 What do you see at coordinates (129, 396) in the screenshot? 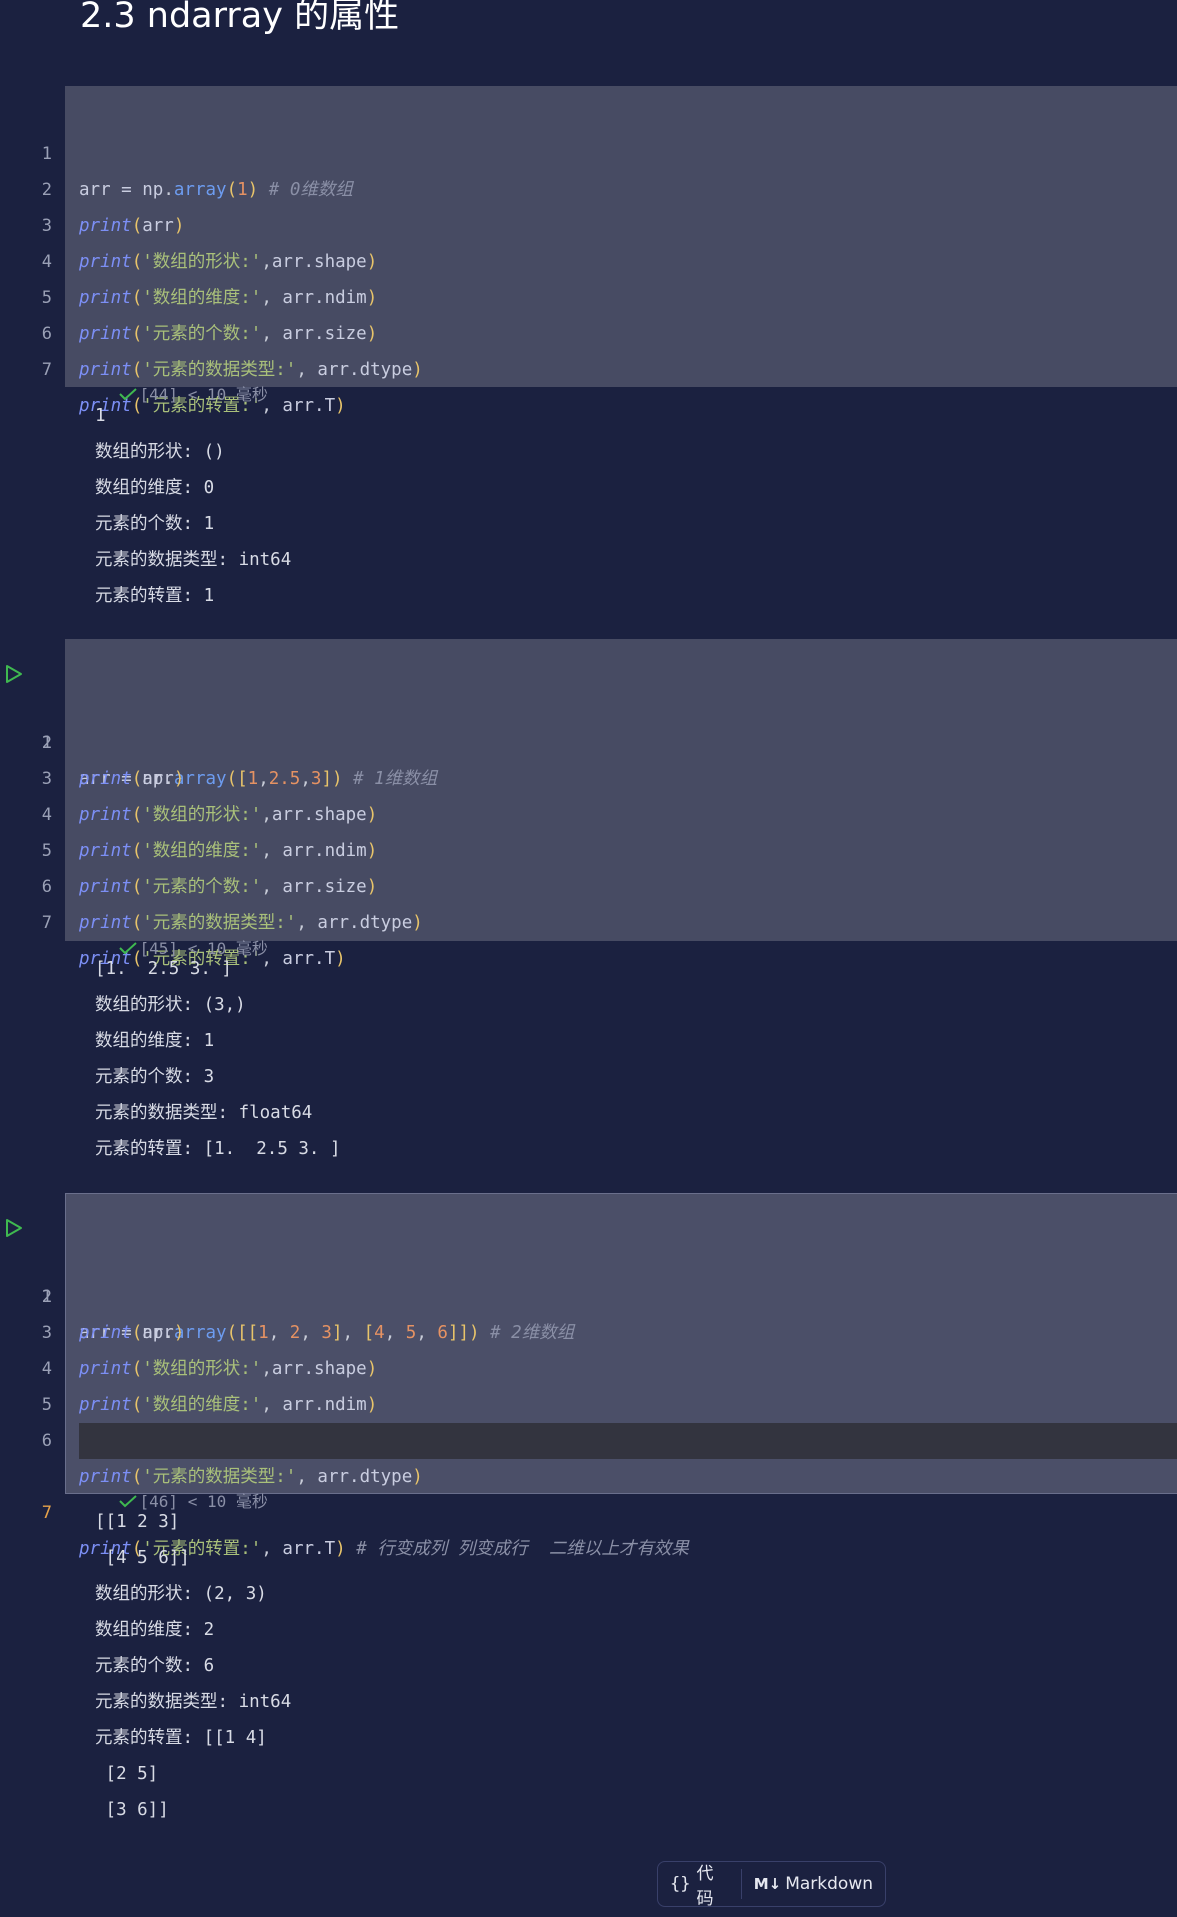
I see `check-icon` at bounding box center [129, 396].